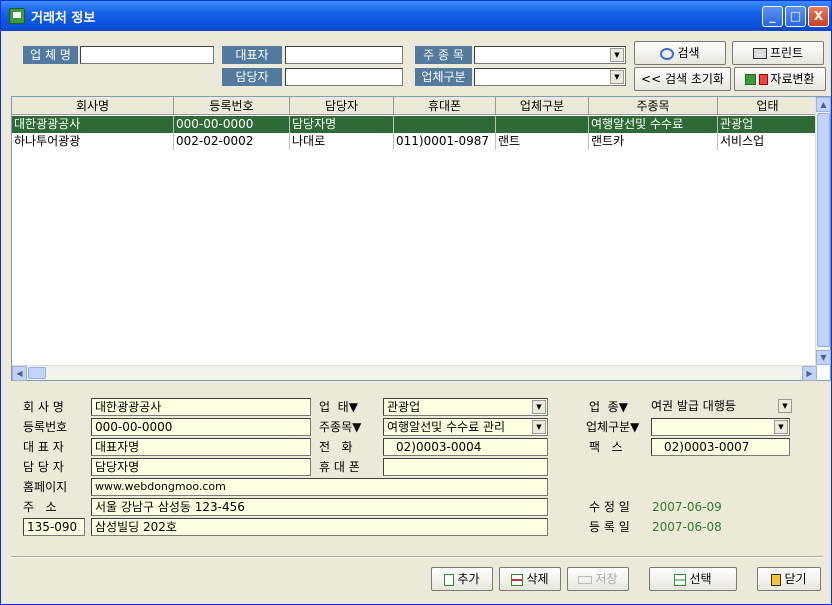 The image size is (832, 605). I want to click on scroll-left-icon: ◀, so click(19, 373).